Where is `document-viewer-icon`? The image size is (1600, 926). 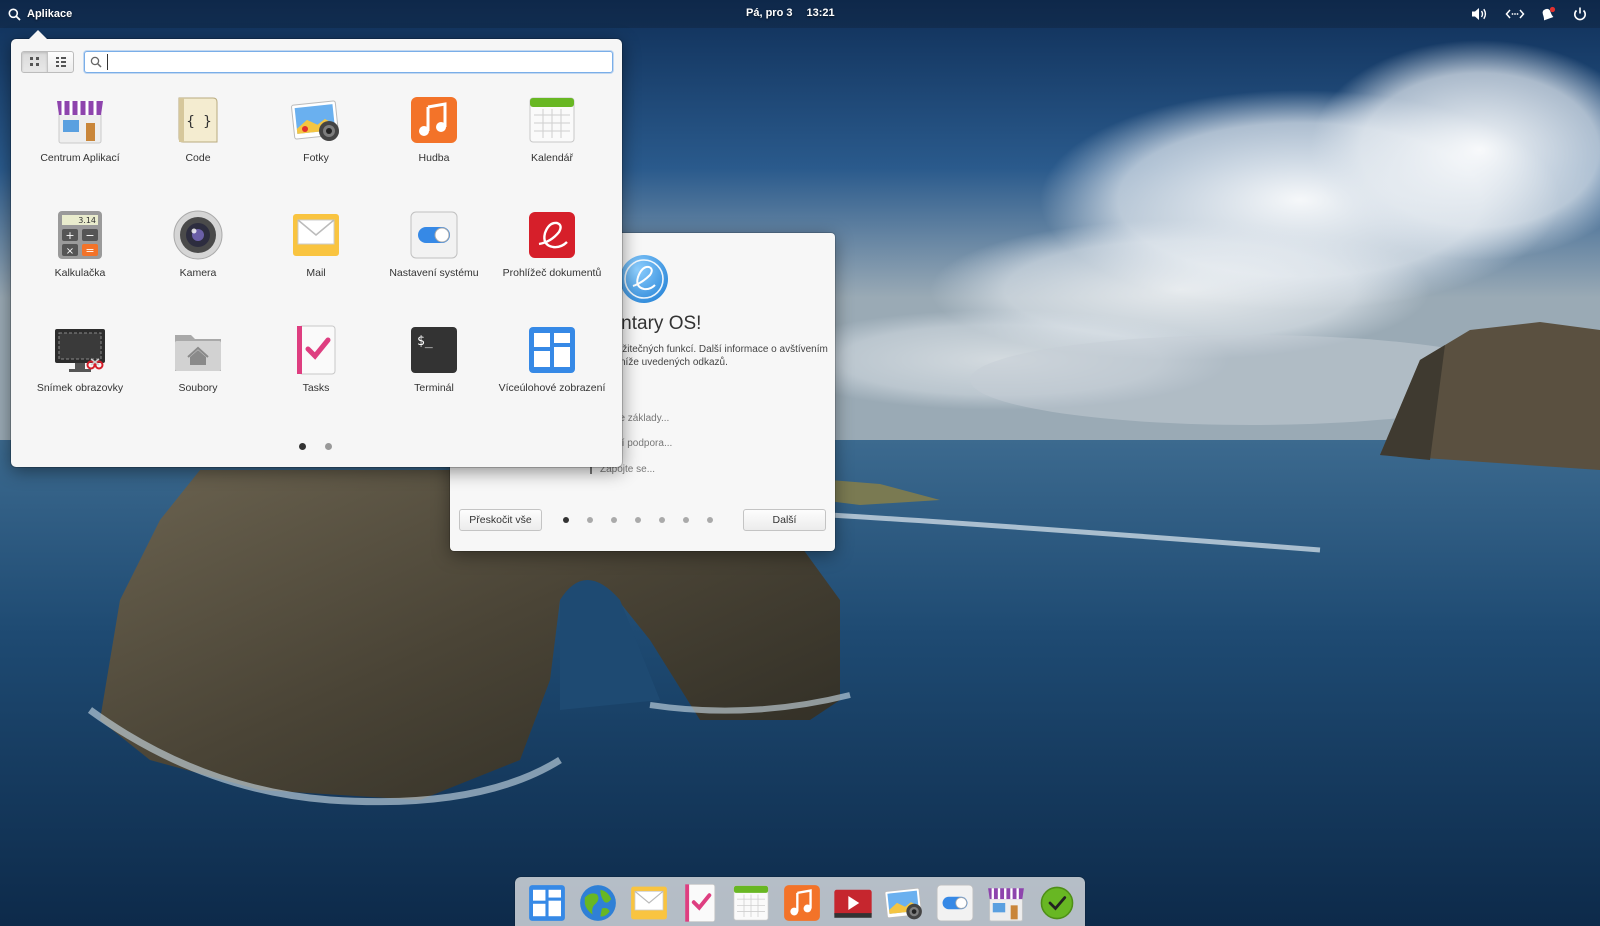 document-viewer-icon is located at coordinates (552, 235).